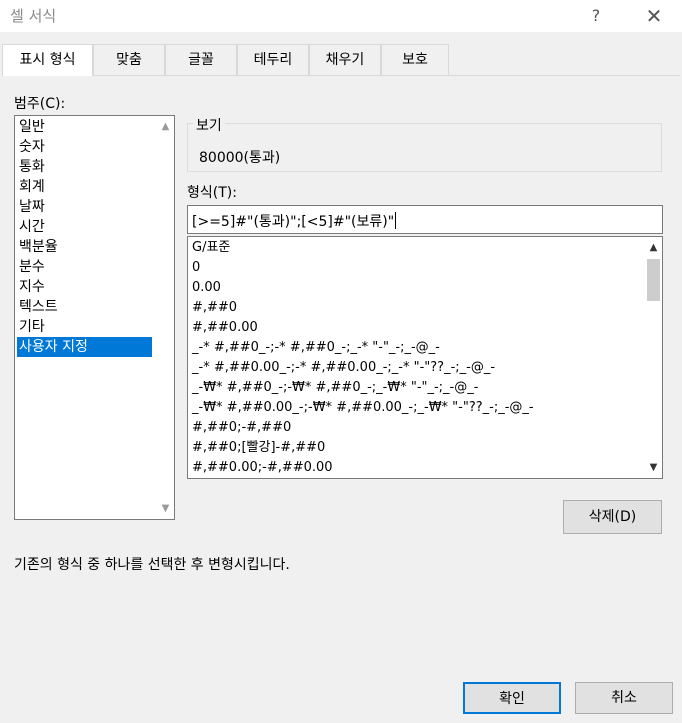 This screenshot has width=682, height=723. What do you see at coordinates (273, 59) in the screenshot?
I see `tab-border: 테두리` at bounding box center [273, 59].